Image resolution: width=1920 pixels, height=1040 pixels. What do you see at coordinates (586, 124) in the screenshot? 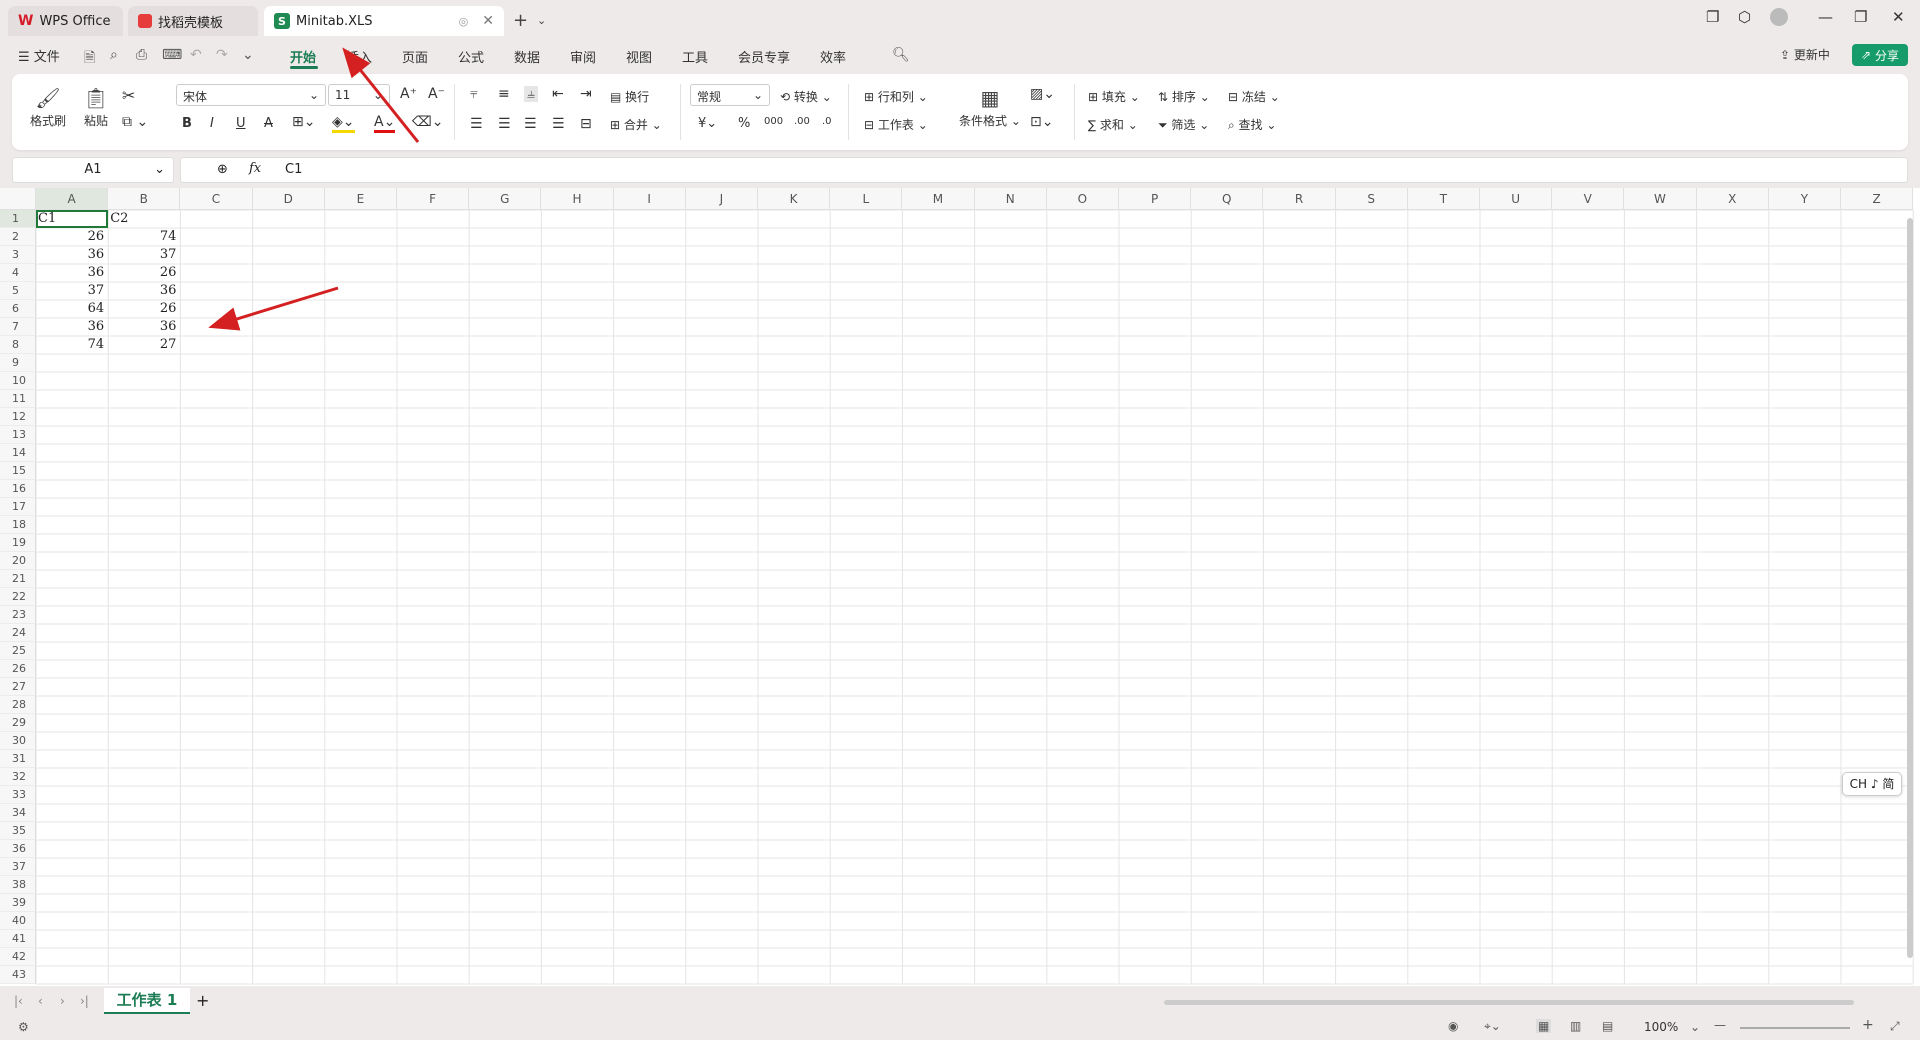
I see `distribute-icon: ⊟` at bounding box center [586, 124].